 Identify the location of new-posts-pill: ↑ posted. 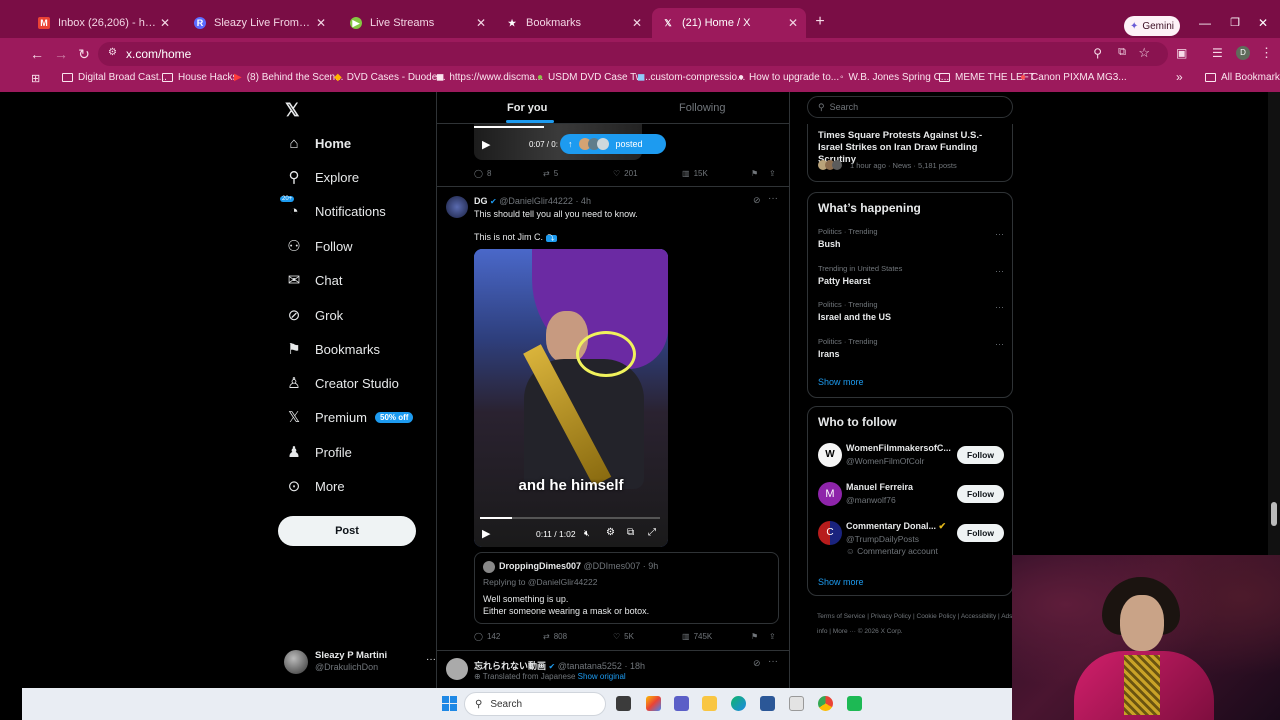
(613, 144).